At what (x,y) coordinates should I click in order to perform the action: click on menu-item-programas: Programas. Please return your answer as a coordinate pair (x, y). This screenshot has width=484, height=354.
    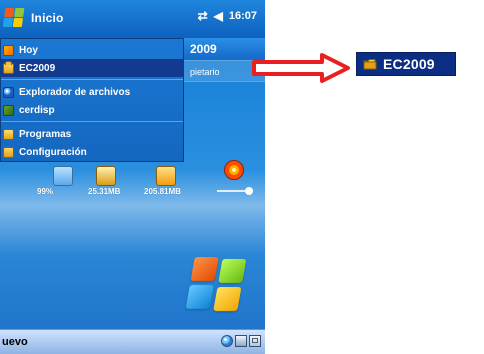
    Looking at the image, I should click on (92, 134).